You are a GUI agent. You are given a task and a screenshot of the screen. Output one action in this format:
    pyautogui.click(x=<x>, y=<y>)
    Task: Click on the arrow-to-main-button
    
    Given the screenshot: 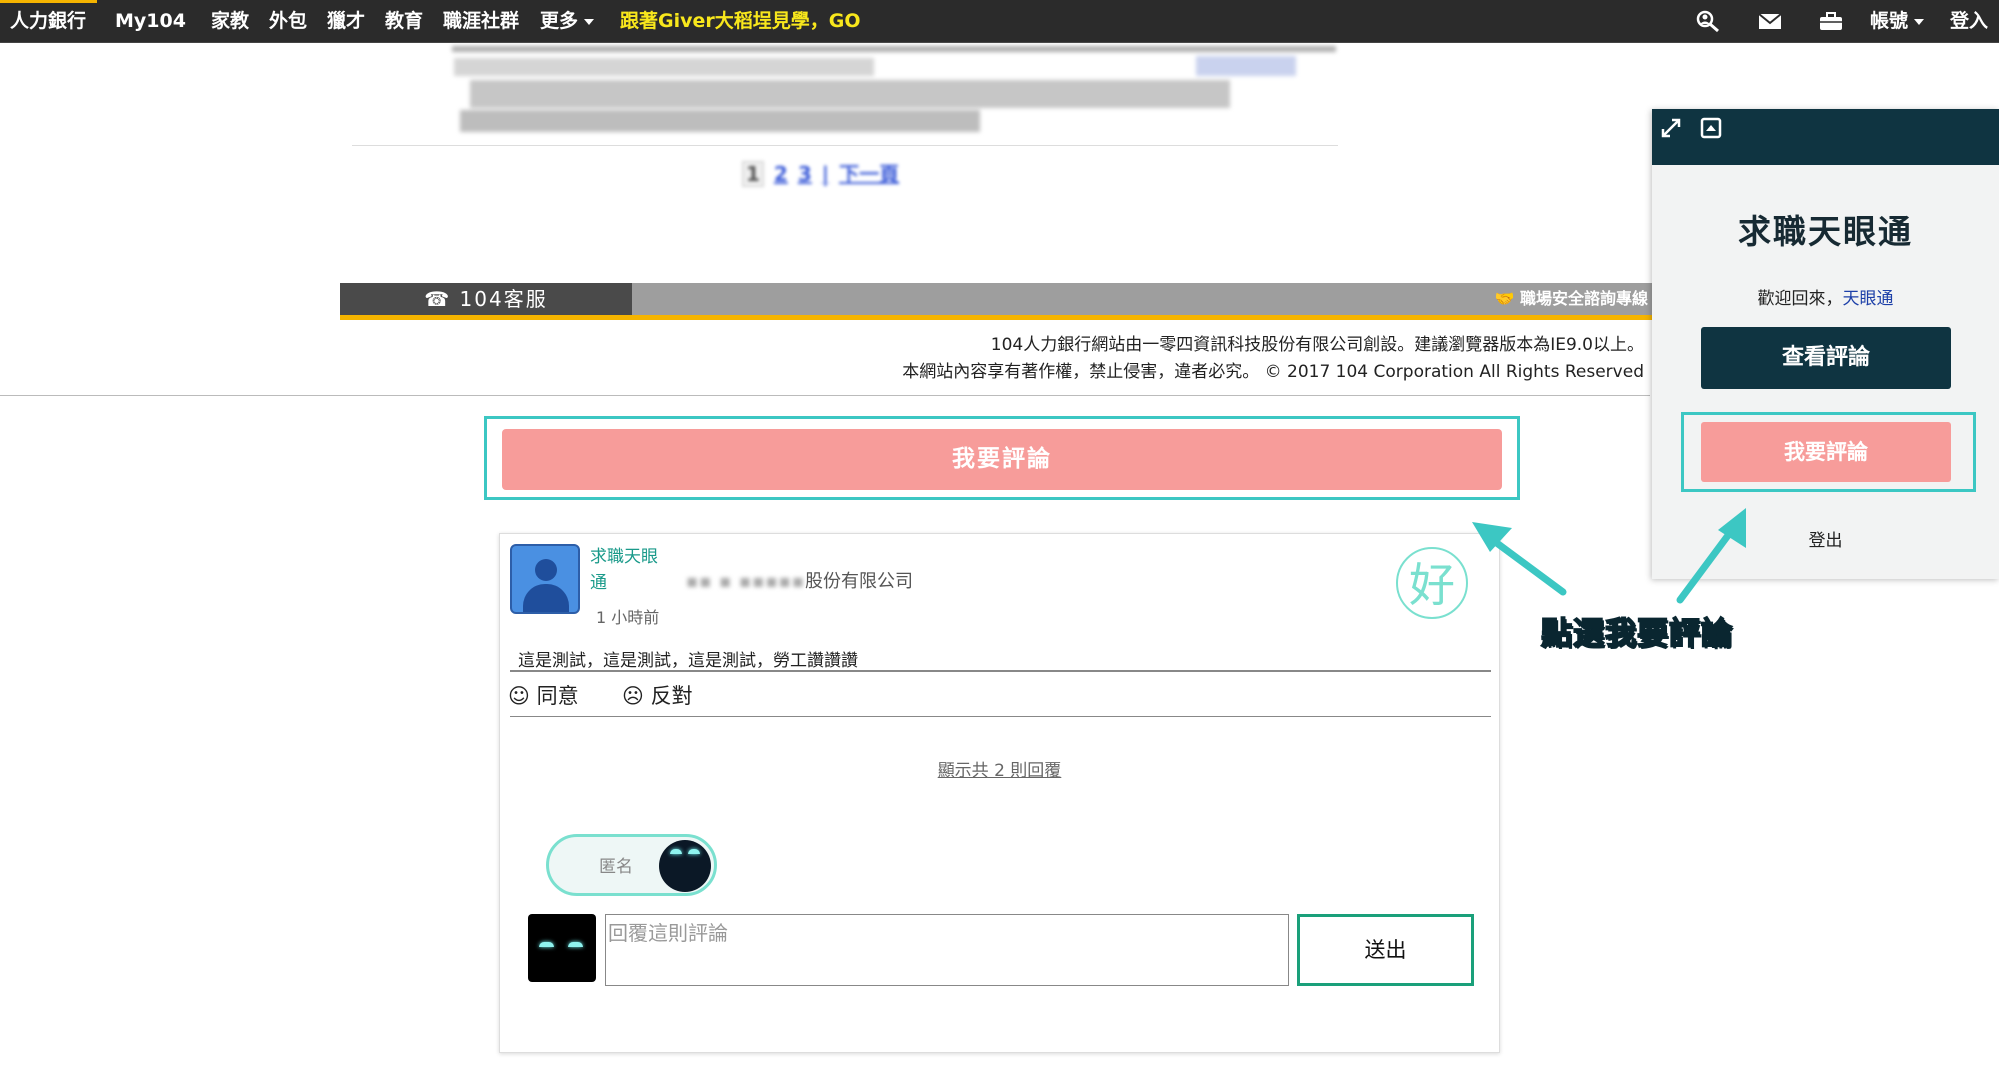 What is the action you would take?
    pyautogui.click(x=1519, y=559)
    